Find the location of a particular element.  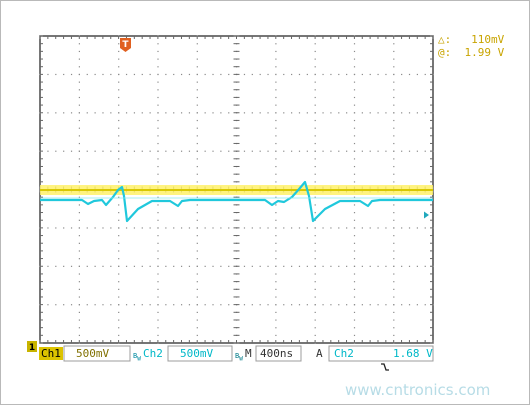

delta-symbol: △: is located at coordinates (445, 39).